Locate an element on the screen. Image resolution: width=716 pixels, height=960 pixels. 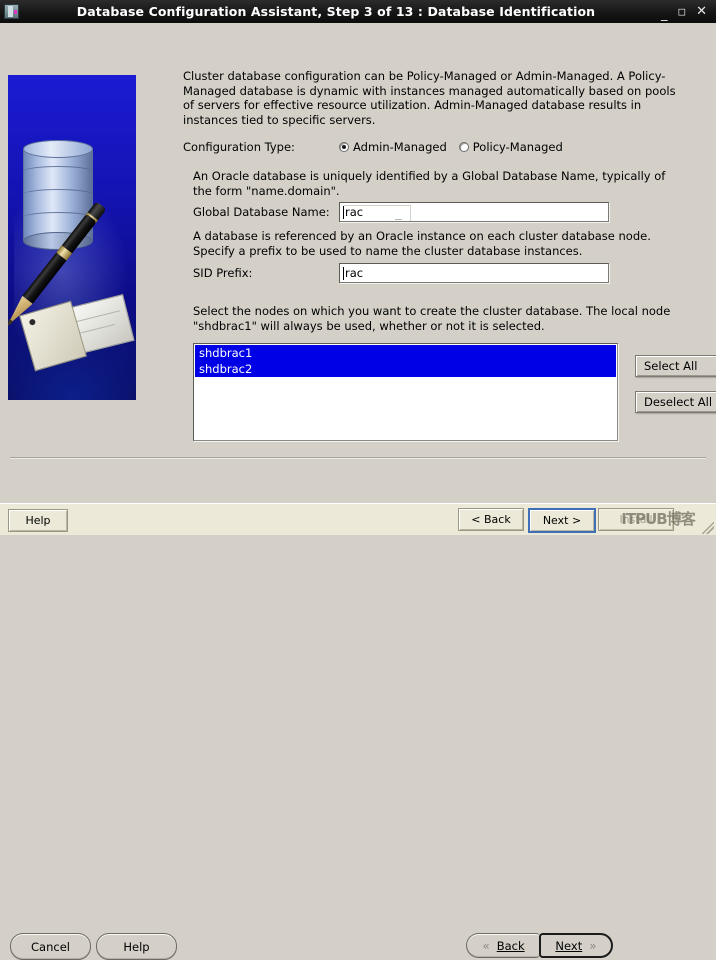
list-item: shdbrac1 is located at coordinates (405, 353).